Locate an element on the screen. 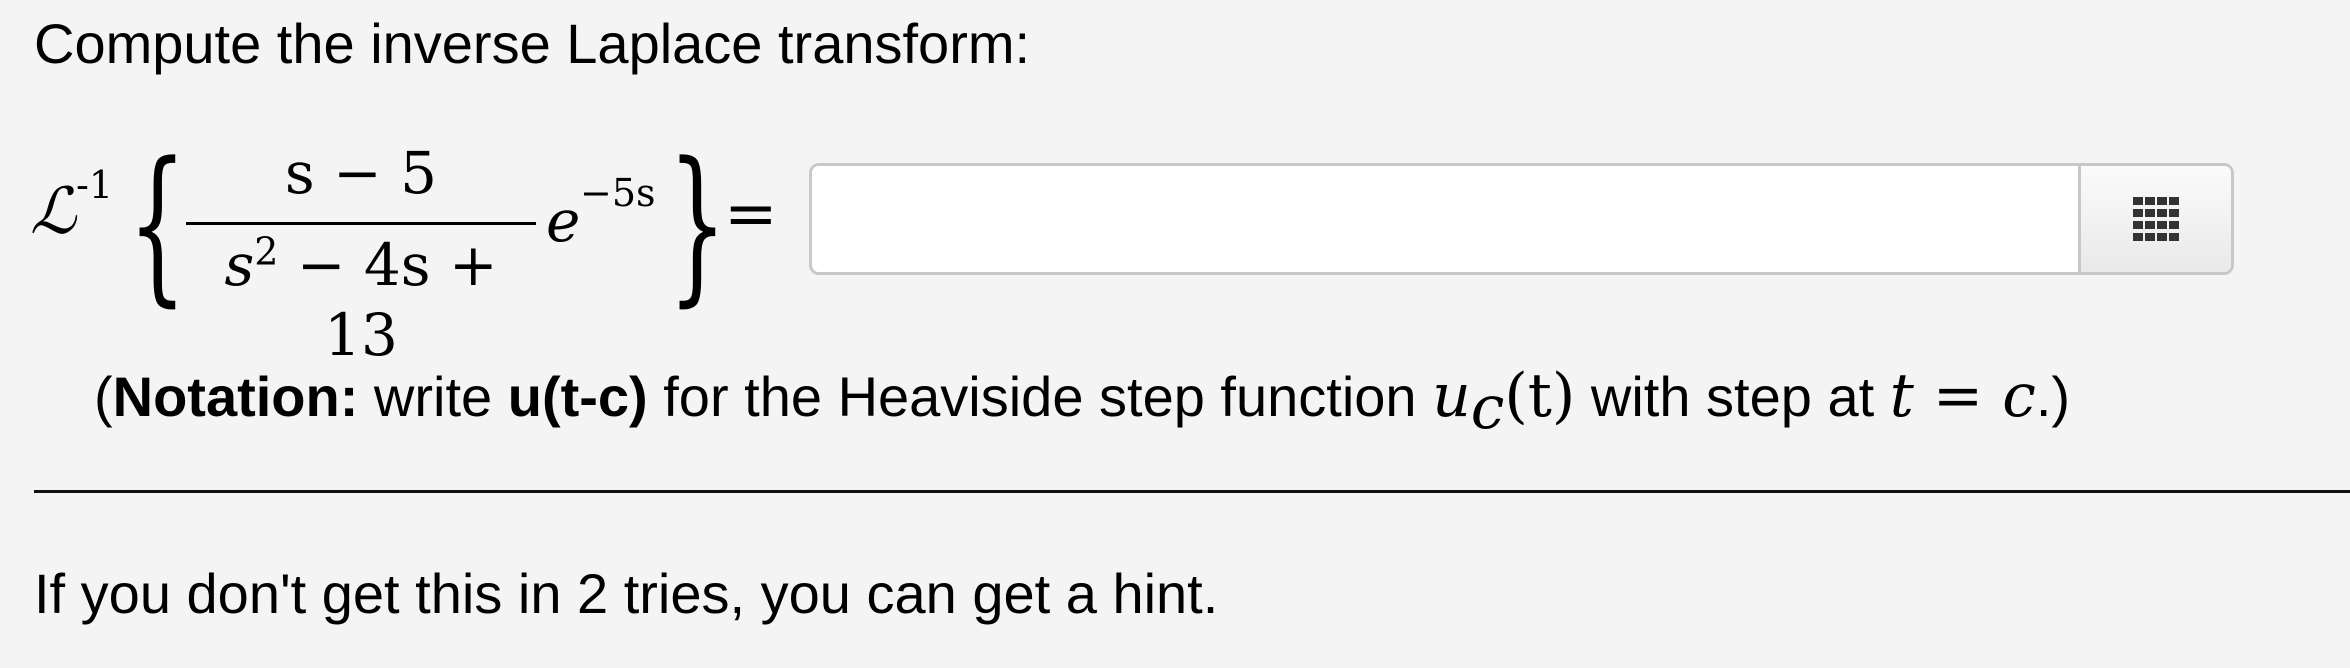  denominator-remainder: − 4s + 13 is located at coordinates (388, 300).